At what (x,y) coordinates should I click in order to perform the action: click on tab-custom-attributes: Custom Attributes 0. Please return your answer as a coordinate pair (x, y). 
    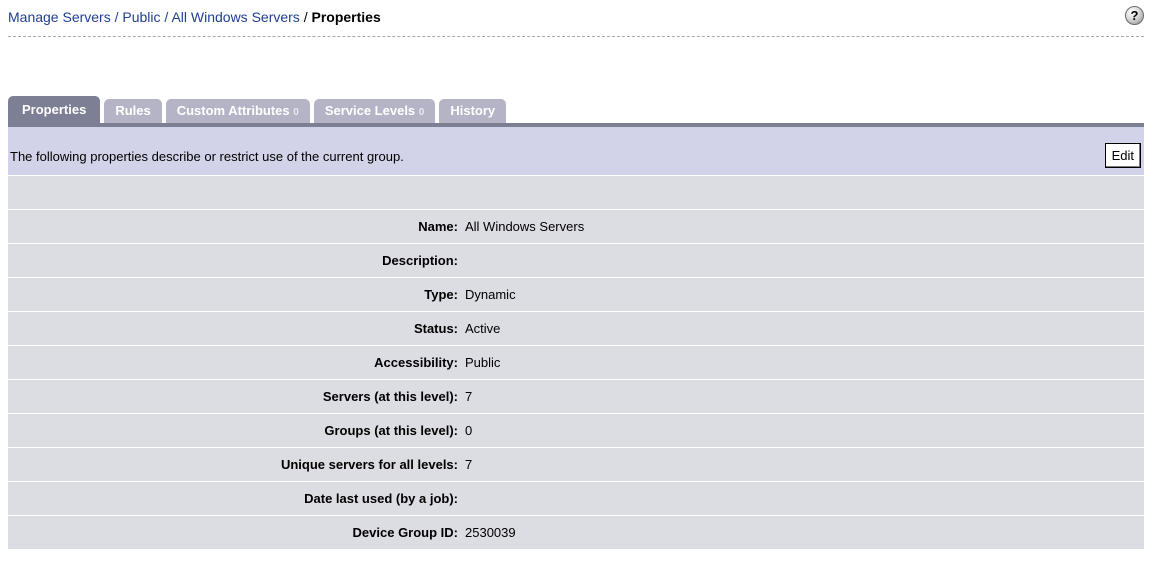
    Looking at the image, I should click on (237, 111).